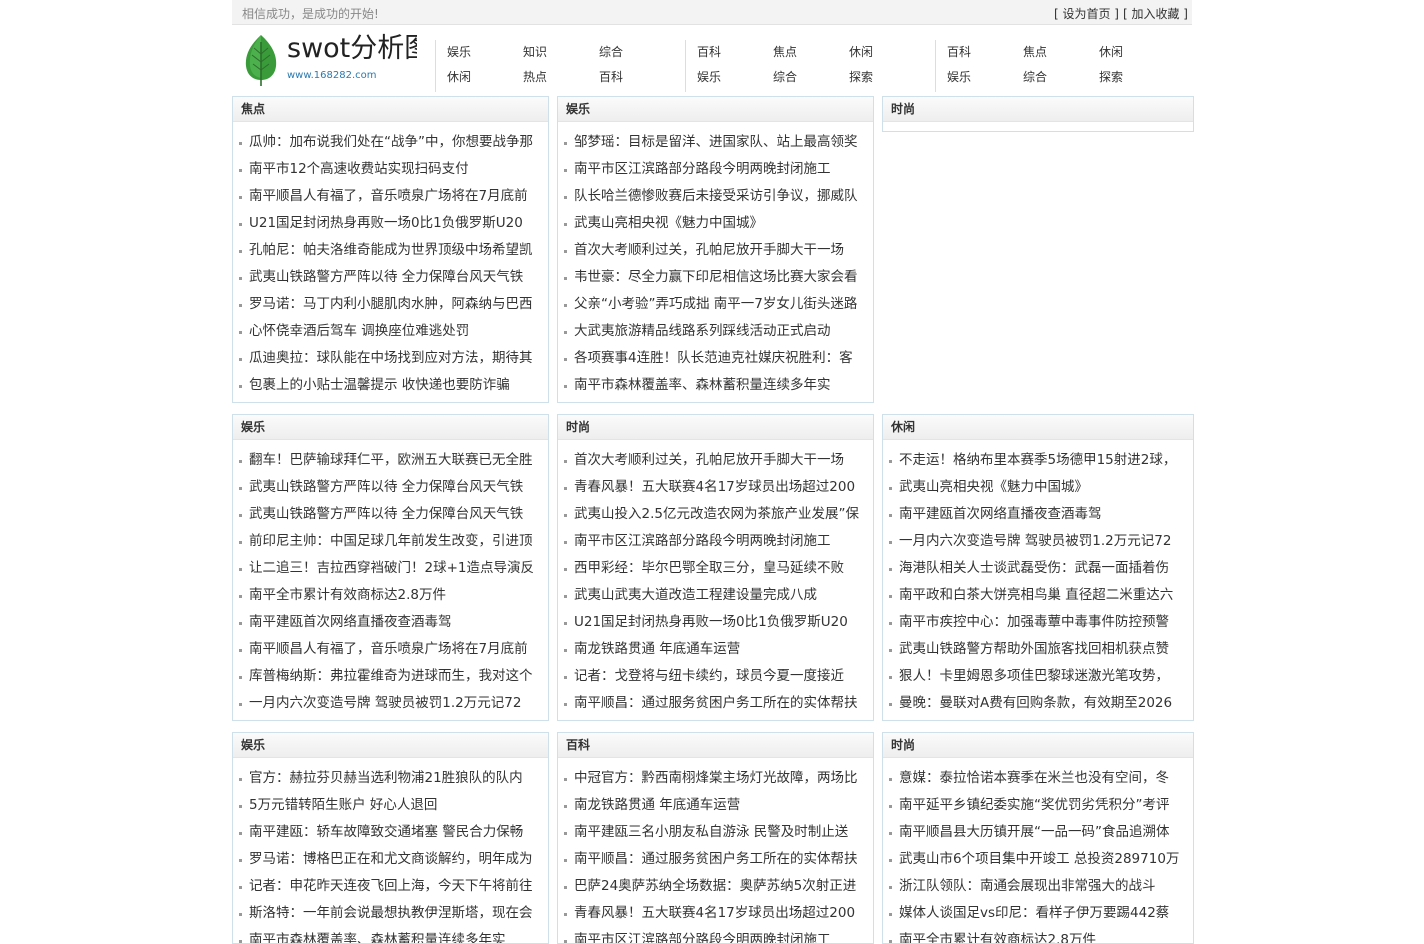  Describe the element at coordinates (1155, 14) in the screenshot. I see `add-favorite-link: [ 加入收藏 ]` at that location.